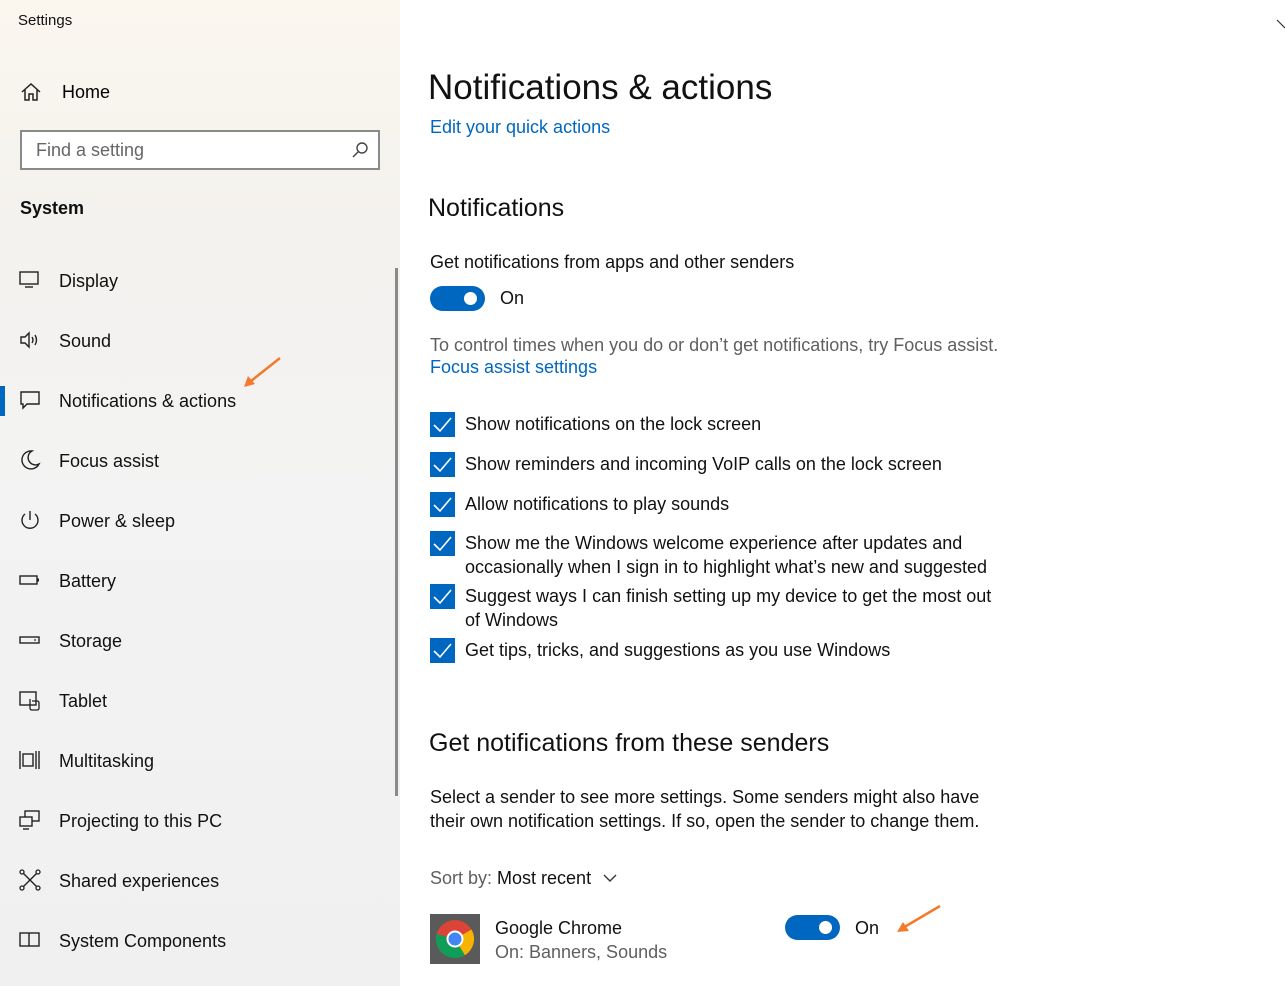  Describe the element at coordinates (30, 520) in the screenshot. I see `power-icon` at that location.